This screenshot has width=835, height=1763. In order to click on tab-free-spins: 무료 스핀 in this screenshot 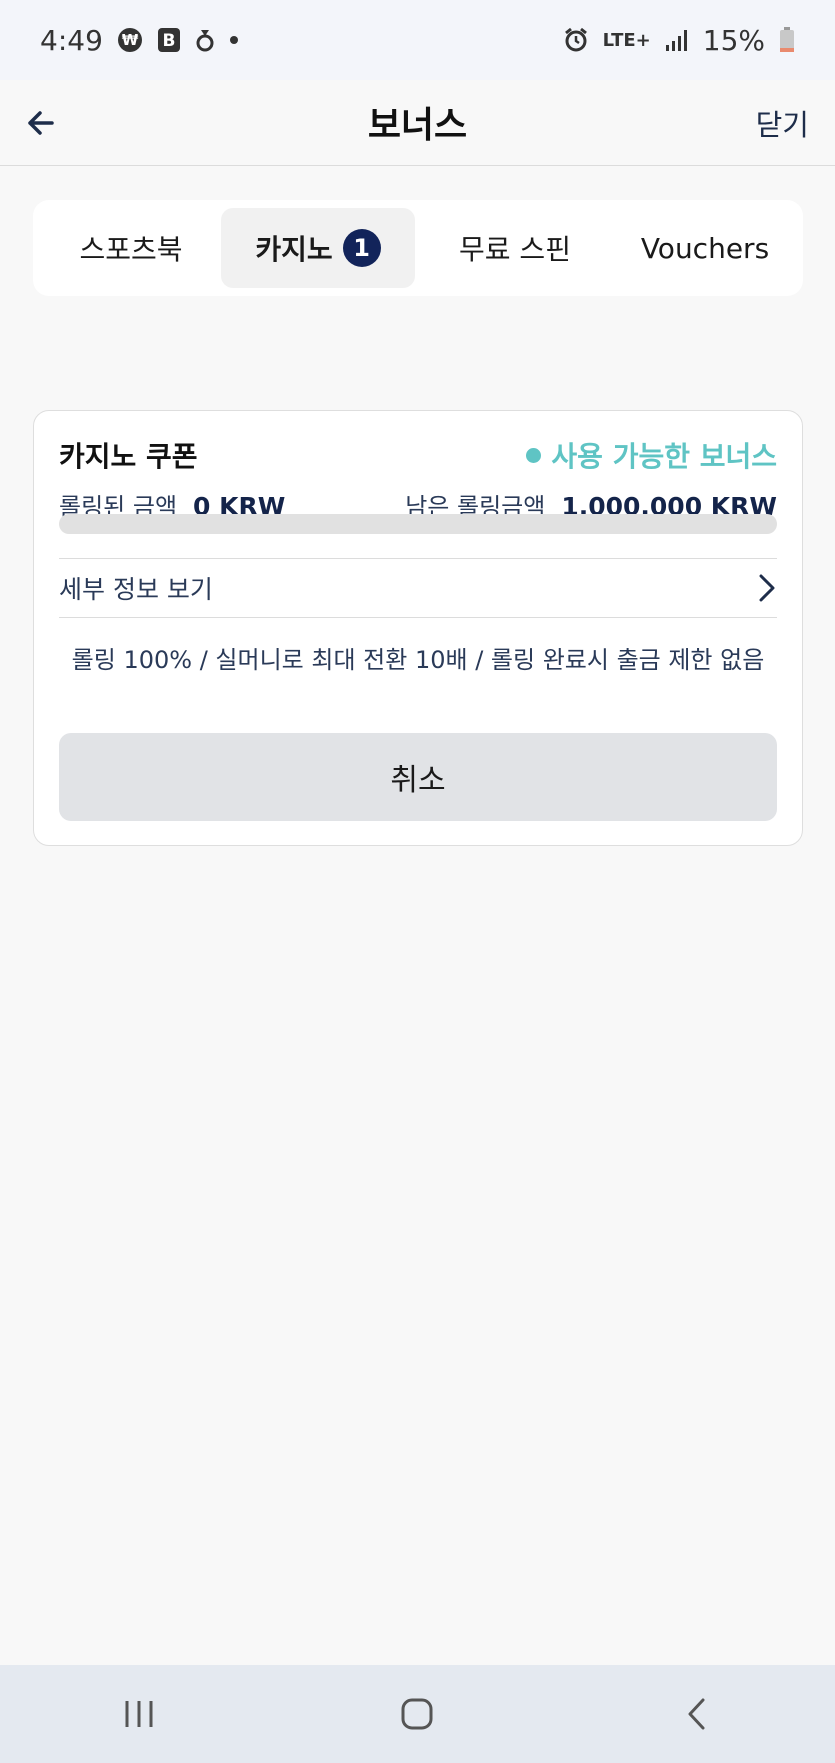, I will do `click(515, 248)`.